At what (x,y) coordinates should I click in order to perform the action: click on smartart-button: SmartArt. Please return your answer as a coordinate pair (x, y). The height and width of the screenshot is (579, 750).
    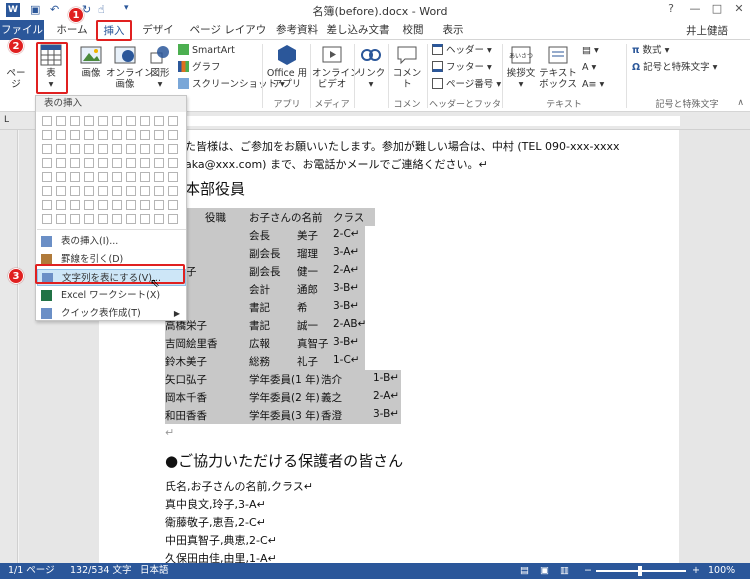
    Looking at the image, I should click on (206, 51).